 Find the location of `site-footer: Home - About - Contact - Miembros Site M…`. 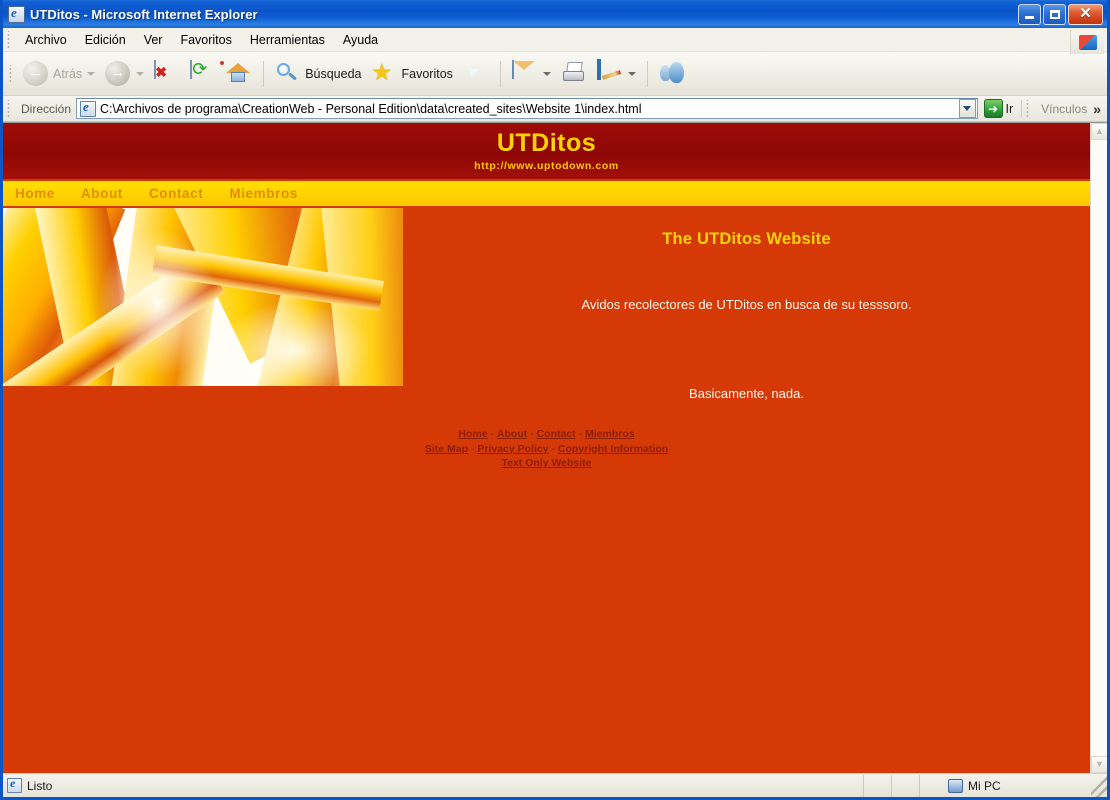

site-footer: Home - About - Contact - Miembros Site M… is located at coordinates (546, 449).